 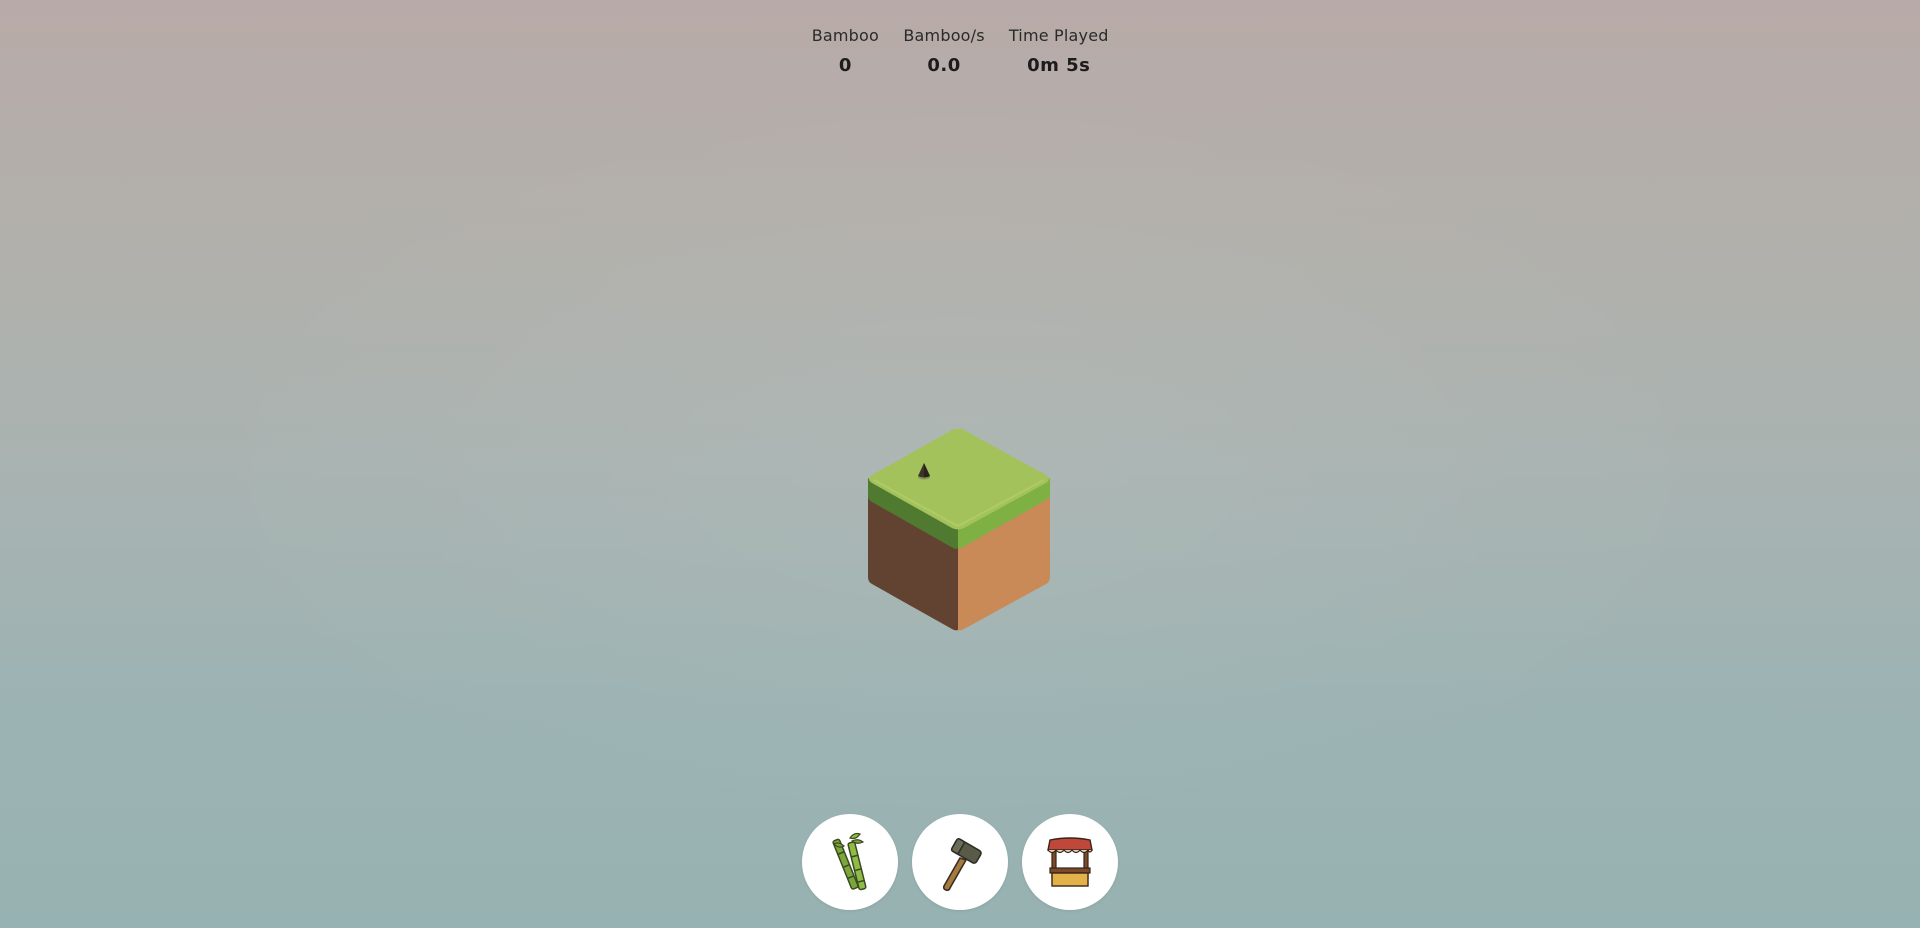 What do you see at coordinates (845, 65) in the screenshot?
I see `bamboo-count: 0` at bounding box center [845, 65].